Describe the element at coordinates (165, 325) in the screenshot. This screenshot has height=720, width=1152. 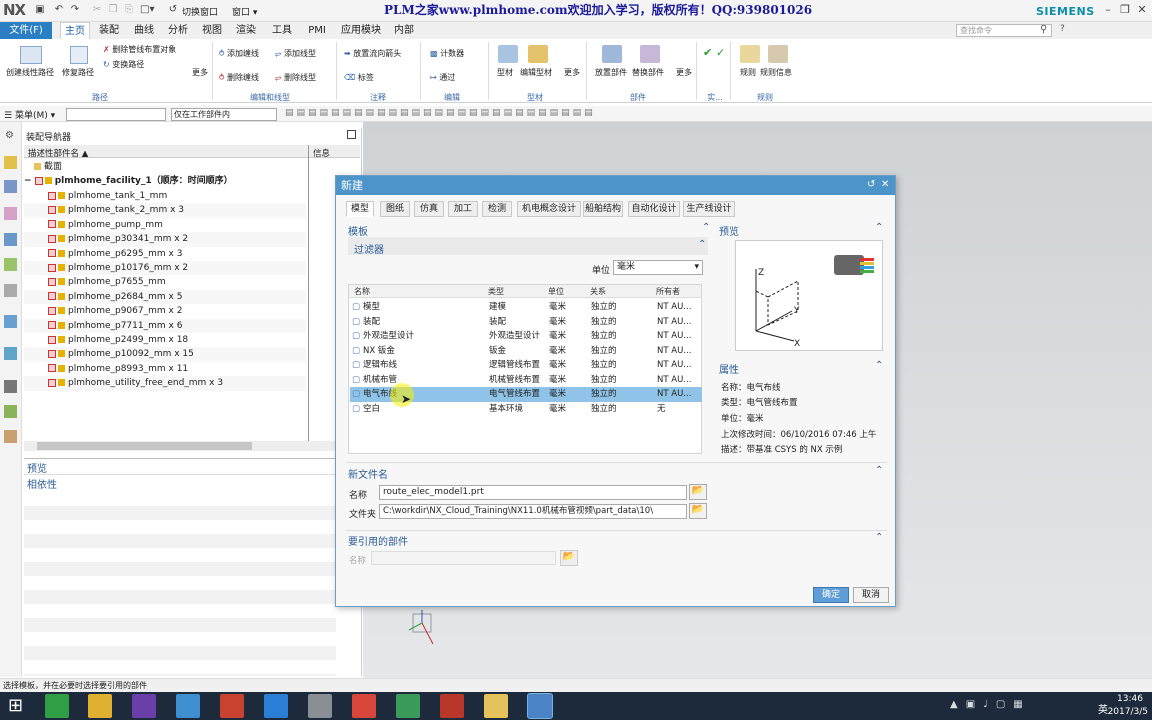
I see `tree-node-part: plmhome_p7711_mm x 6` at that location.